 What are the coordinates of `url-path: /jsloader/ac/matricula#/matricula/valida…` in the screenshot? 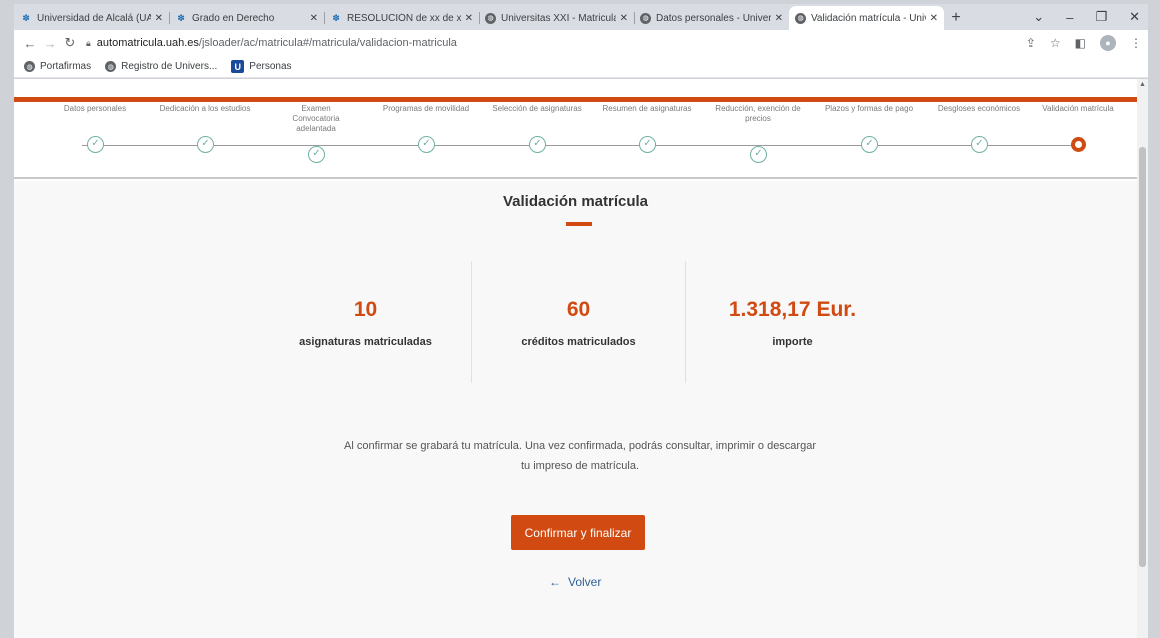 It's located at (327, 43).